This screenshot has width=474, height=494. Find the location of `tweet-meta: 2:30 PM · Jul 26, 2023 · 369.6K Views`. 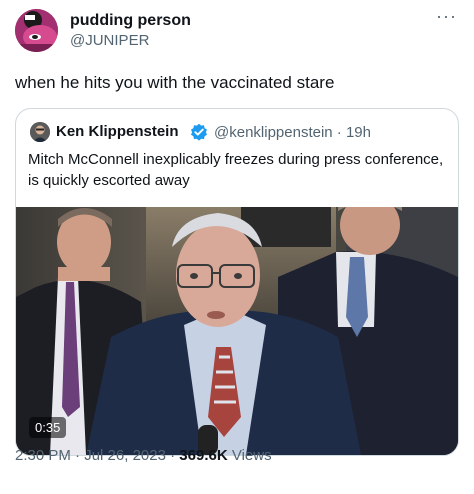

tweet-meta: 2:30 PM · Jul 26, 2023 · 369.6K Views is located at coordinates (143, 455).